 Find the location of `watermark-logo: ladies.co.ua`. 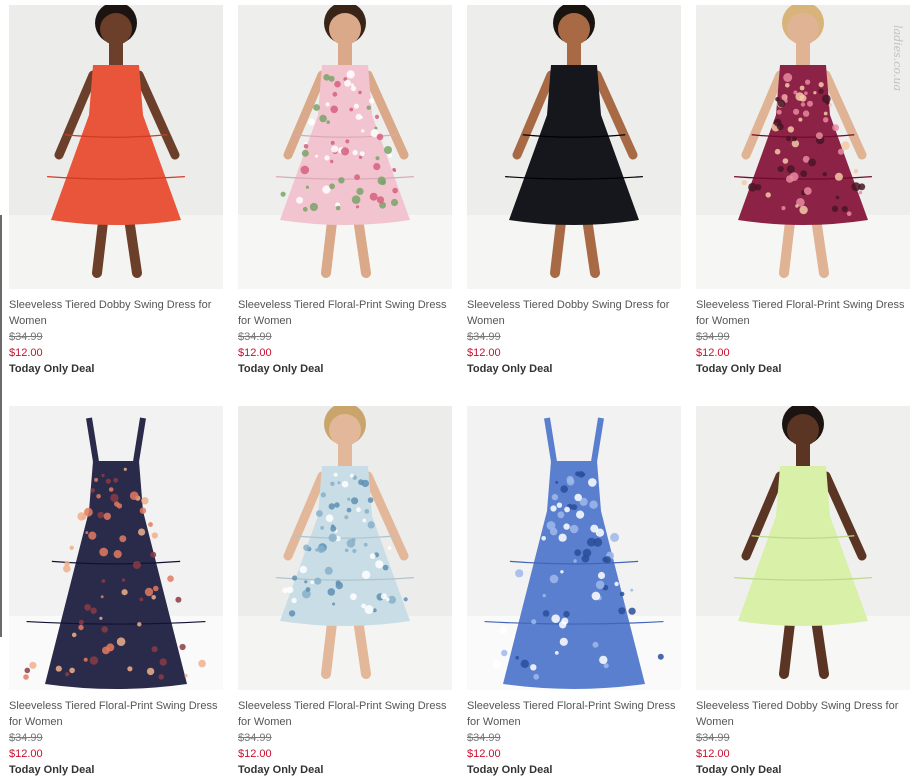

watermark-logo: ladies.co.ua is located at coordinates (897, 58).